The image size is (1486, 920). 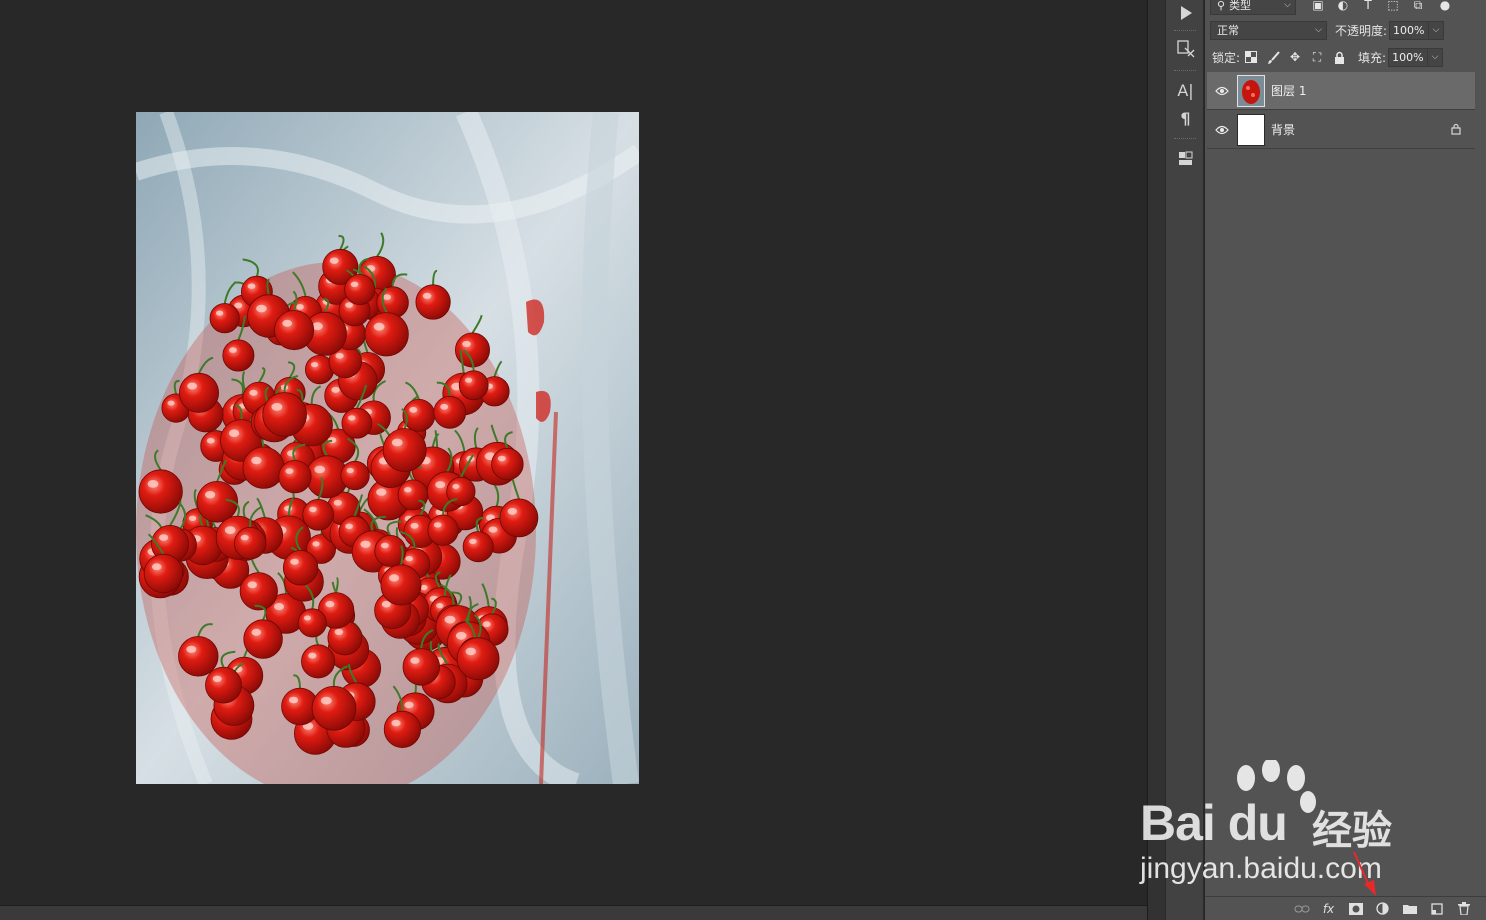 What do you see at coordinates (1372, 57) in the screenshot?
I see `fill-label: 填充:` at bounding box center [1372, 57].